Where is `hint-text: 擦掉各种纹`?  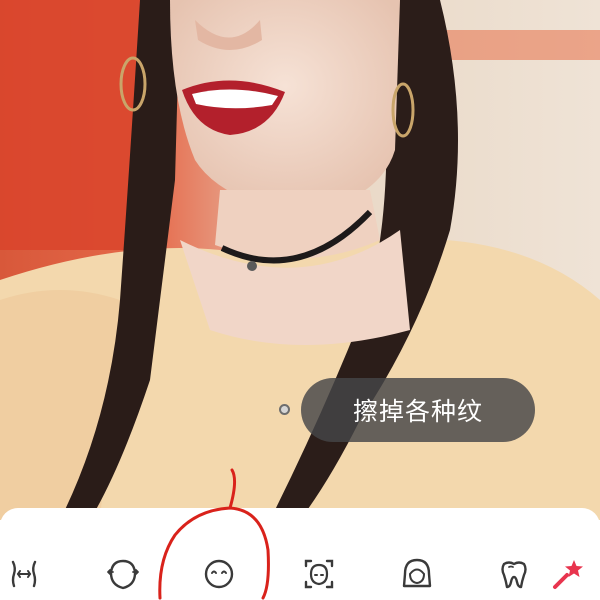 hint-text: 擦掉各种纹 is located at coordinates (417, 411).